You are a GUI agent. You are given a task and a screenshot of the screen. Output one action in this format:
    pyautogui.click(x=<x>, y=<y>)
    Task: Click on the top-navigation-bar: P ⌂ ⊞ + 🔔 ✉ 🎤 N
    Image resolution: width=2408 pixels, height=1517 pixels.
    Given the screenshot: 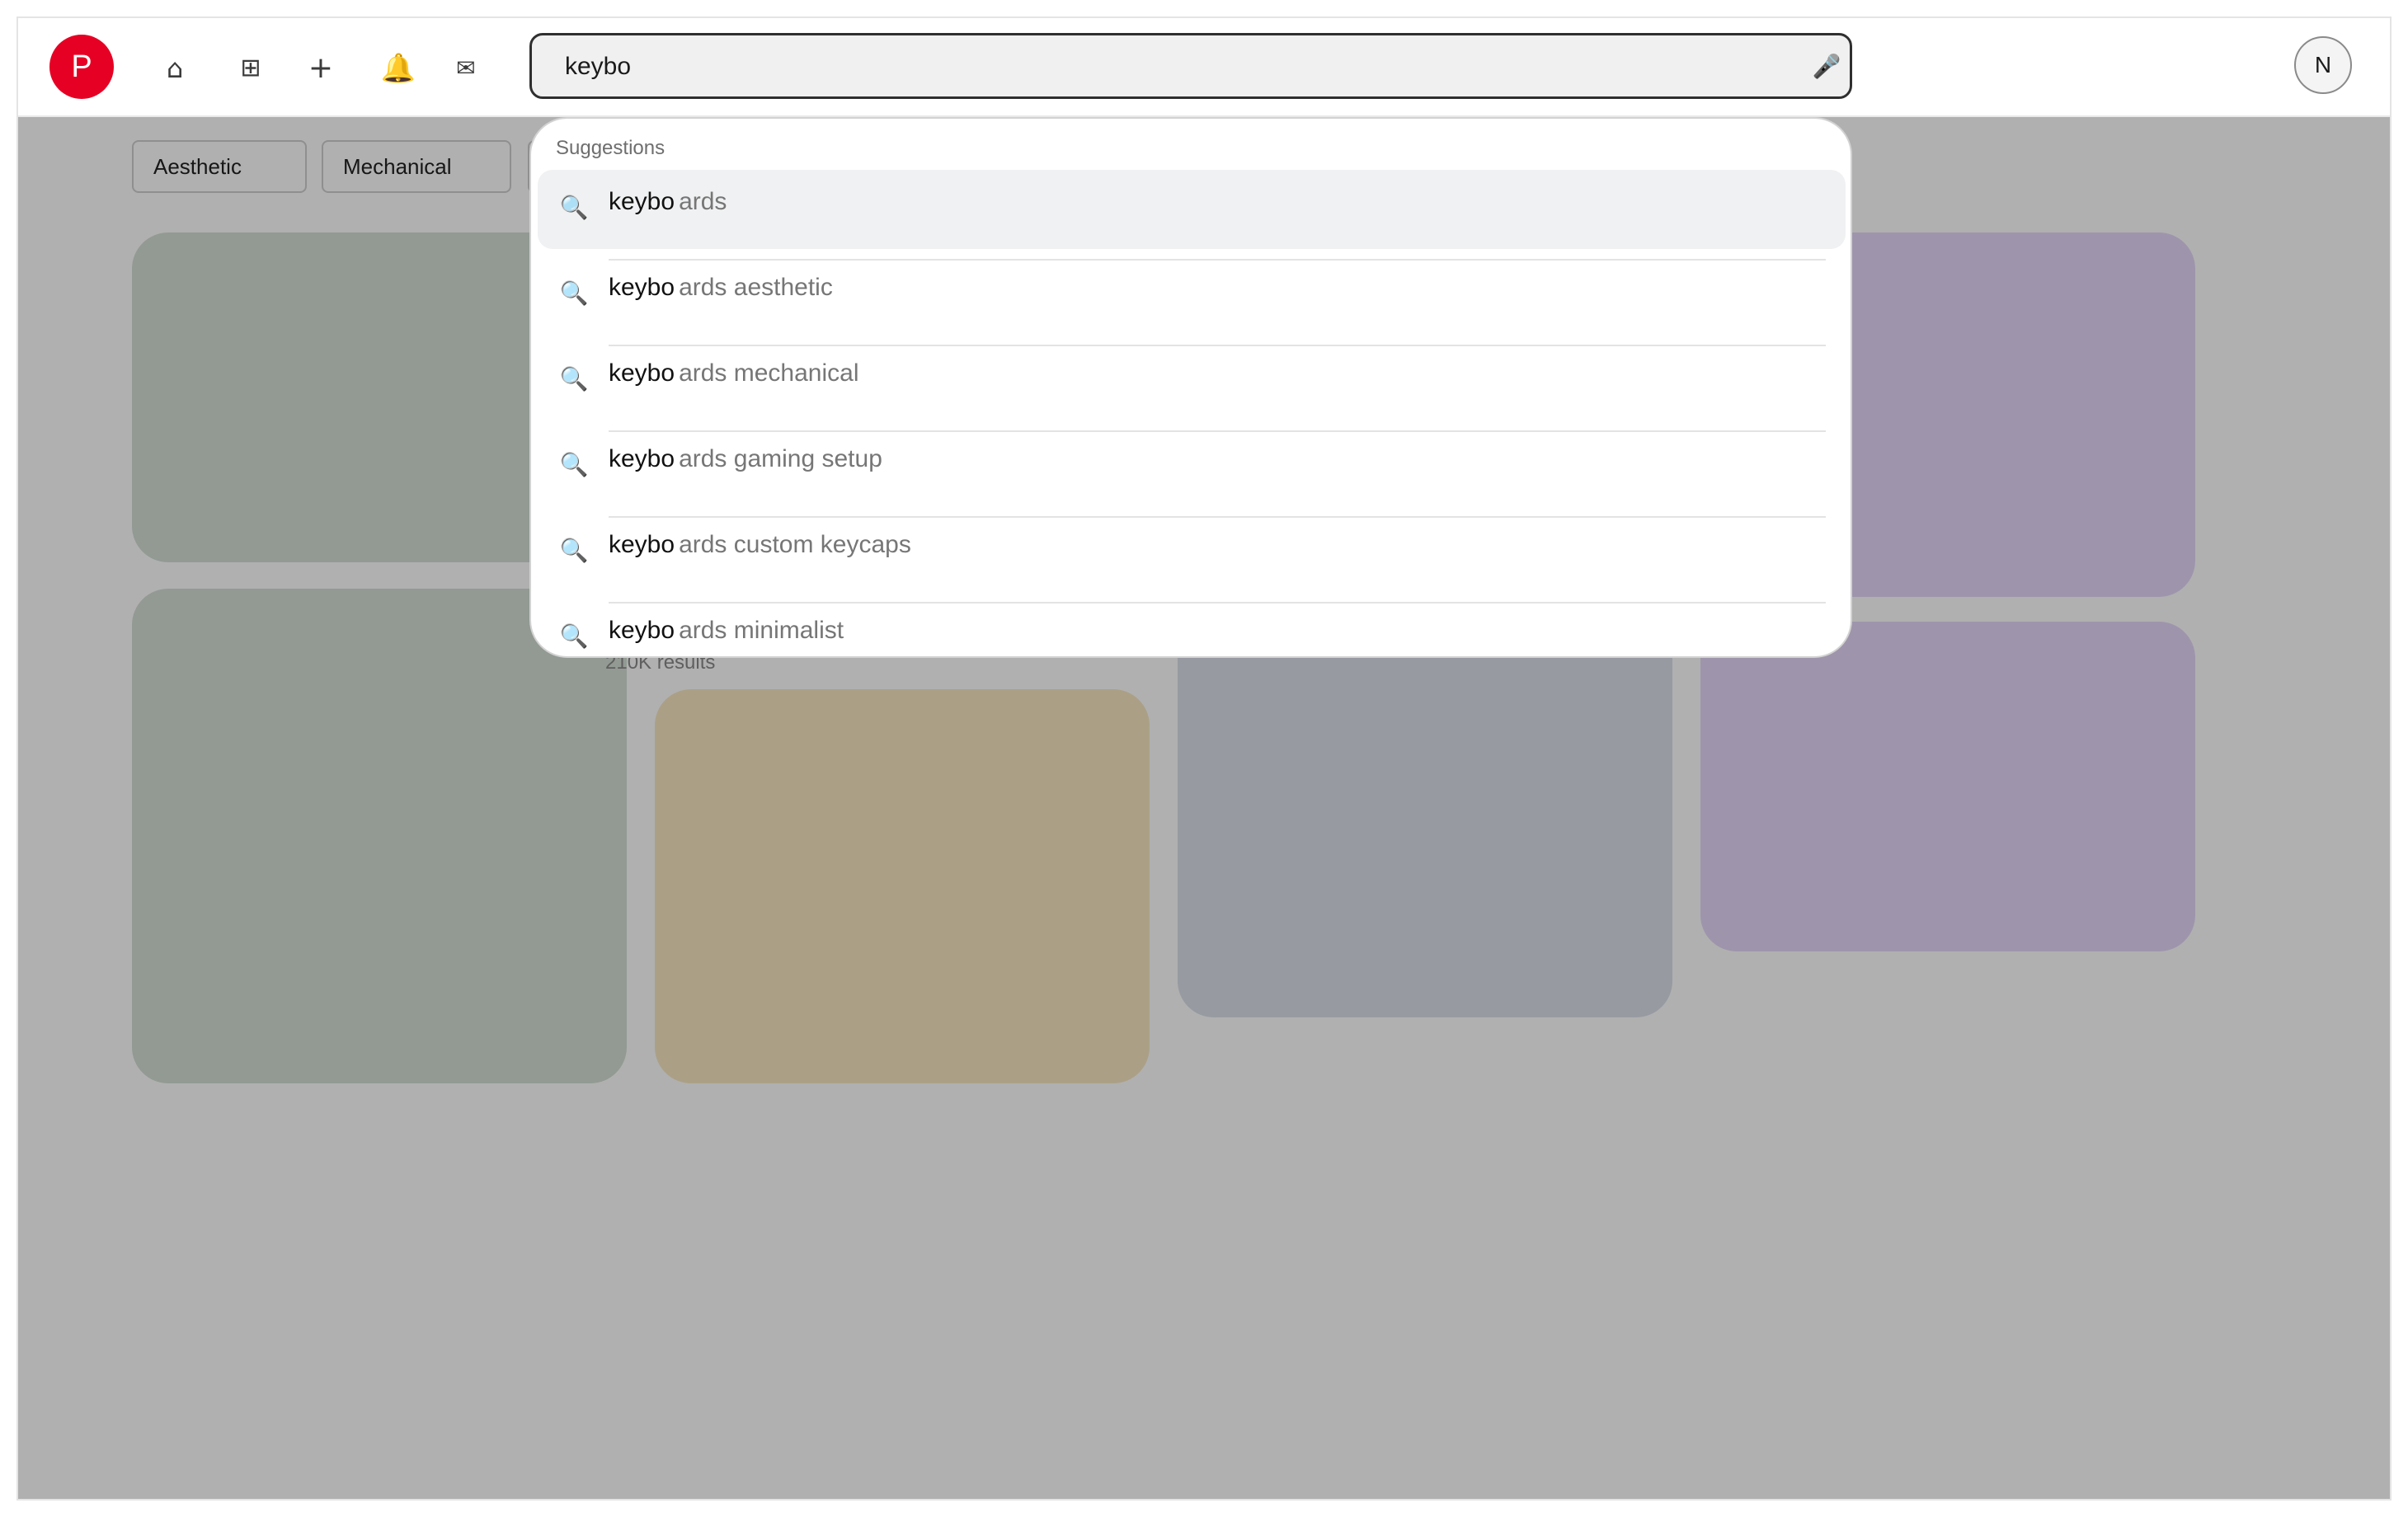 What is the action you would take?
    pyautogui.click(x=1204, y=67)
    